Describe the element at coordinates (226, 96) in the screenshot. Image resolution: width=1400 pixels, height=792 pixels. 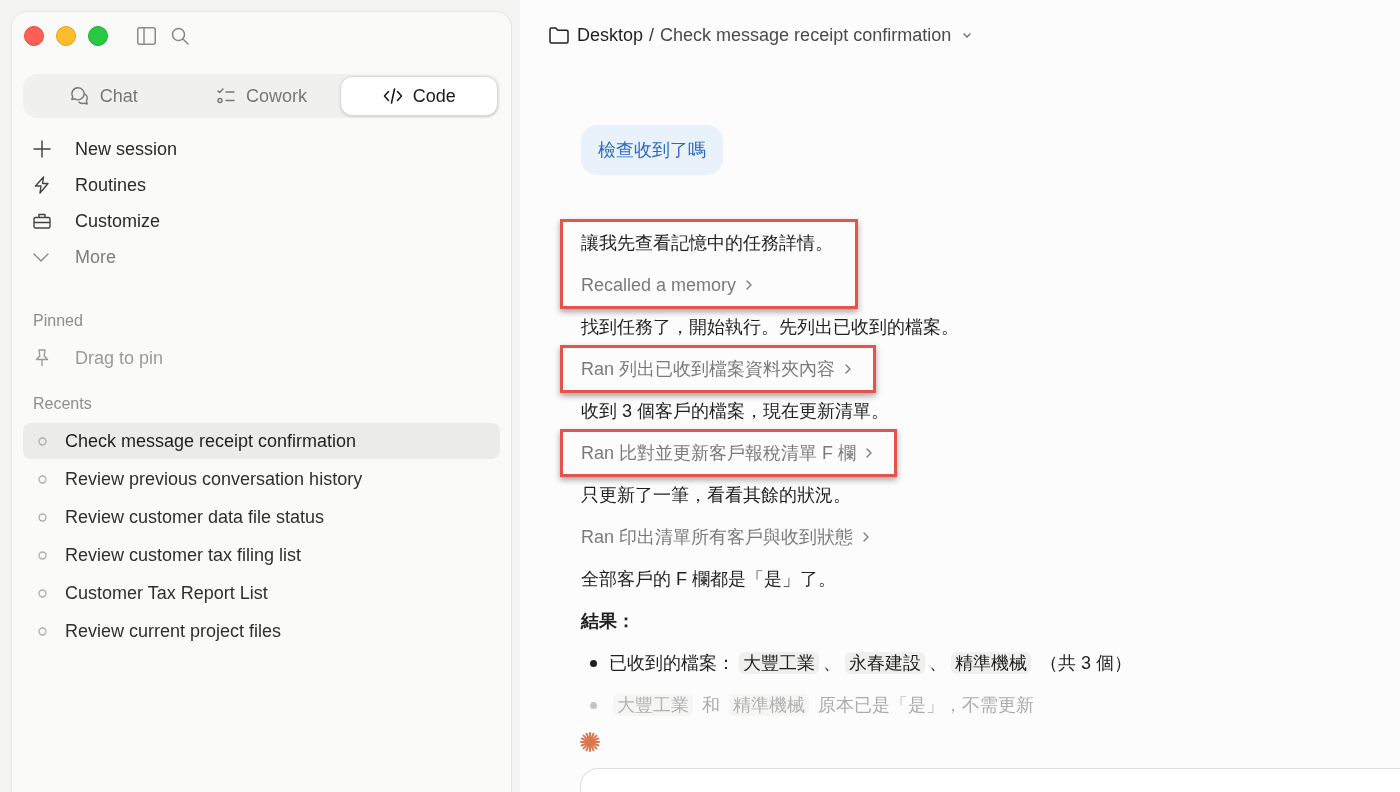
I see `checklist-icon` at that location.